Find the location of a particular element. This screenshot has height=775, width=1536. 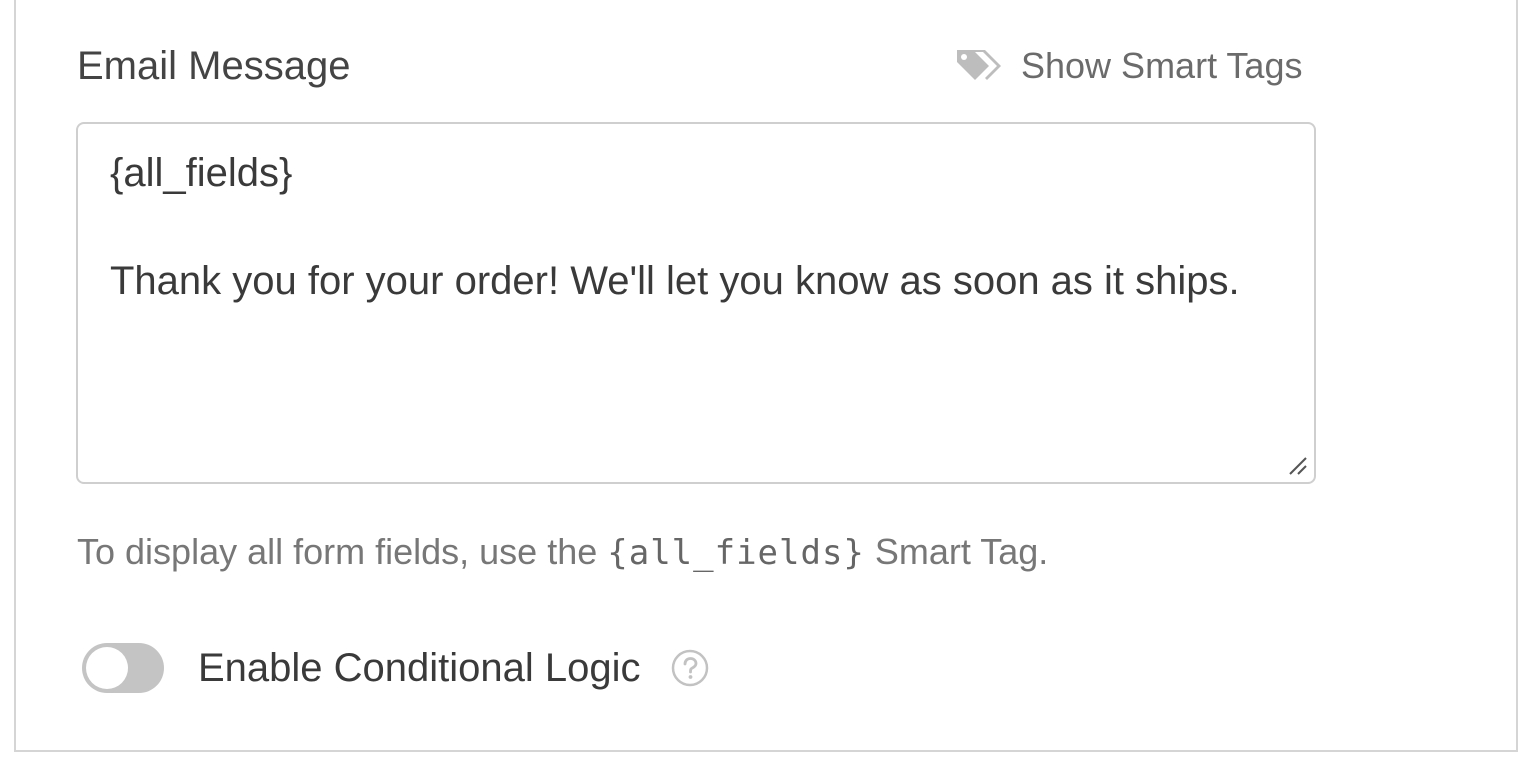

show-smart-tags-label: Show Smart Tags is located at coordinates (1162, 65).